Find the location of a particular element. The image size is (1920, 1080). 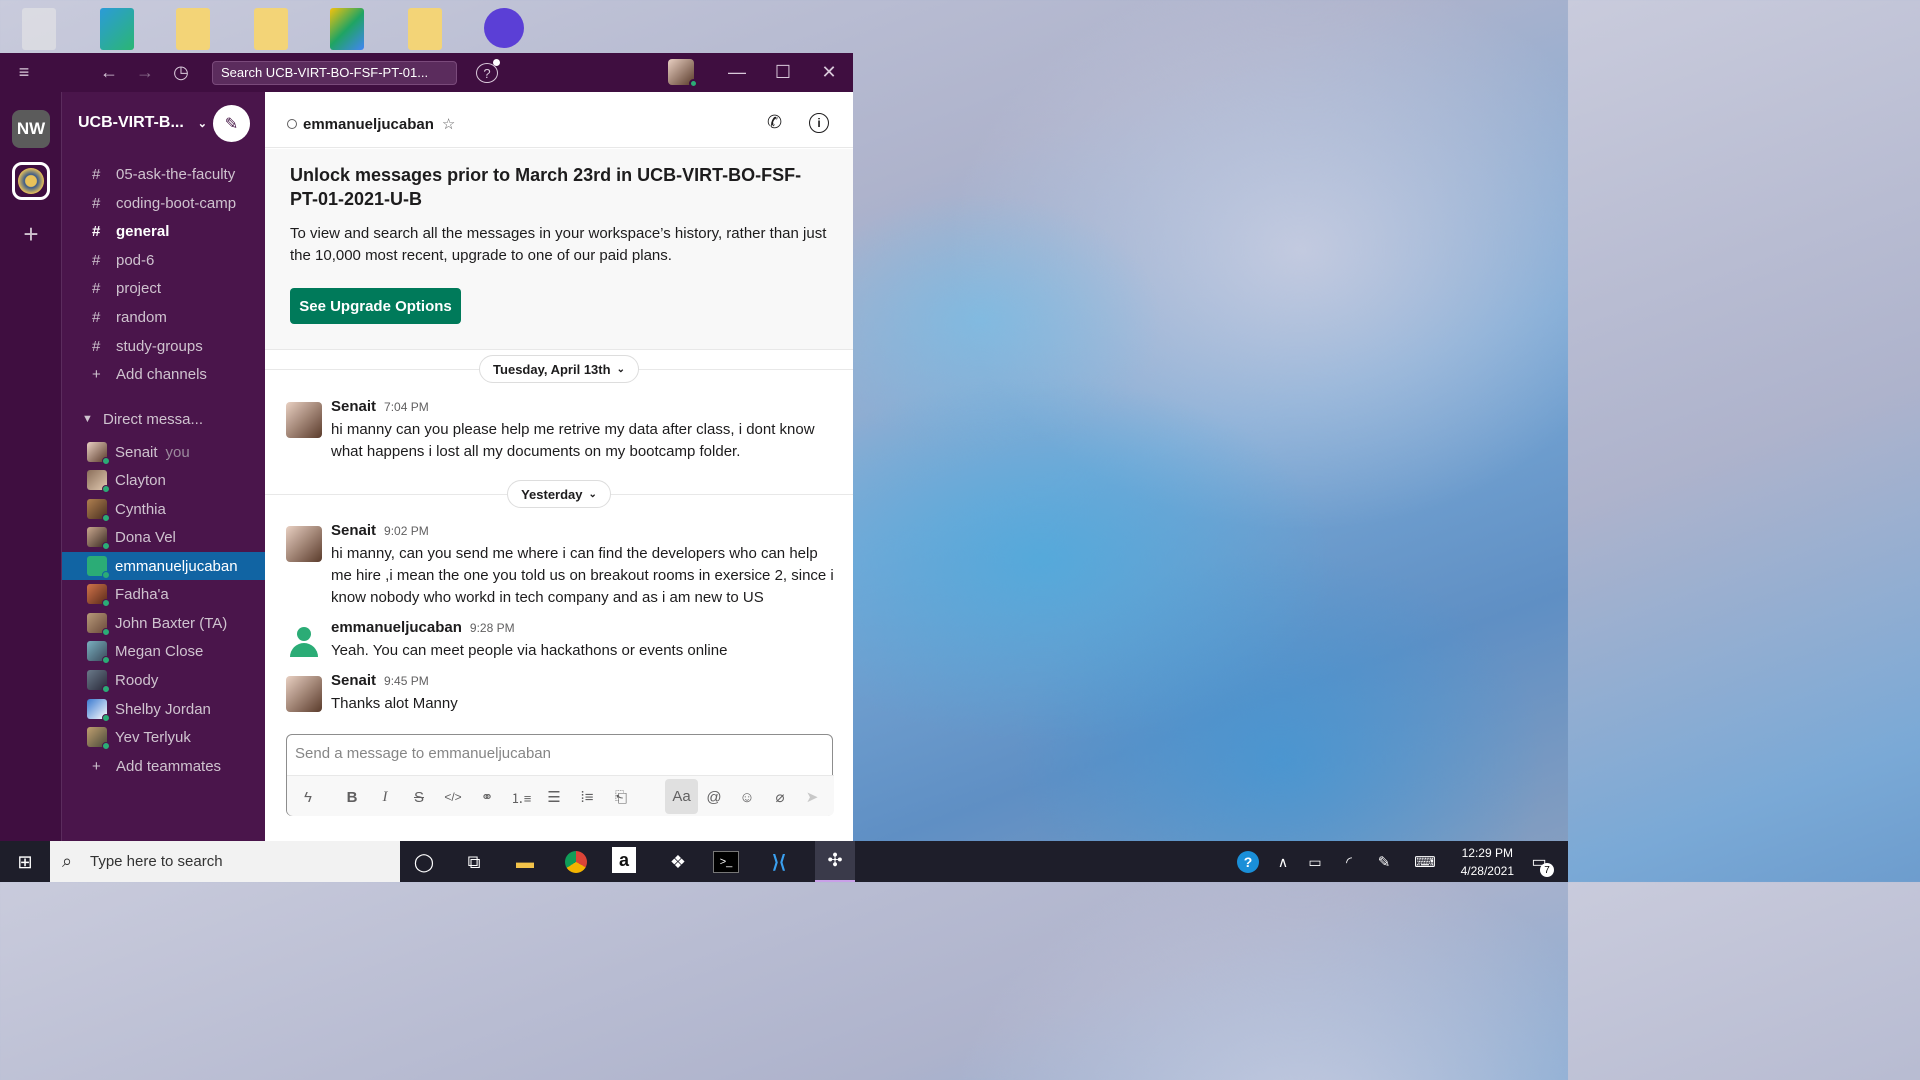

add-channels-button: + Add channels is located at coordinates (164, 374).